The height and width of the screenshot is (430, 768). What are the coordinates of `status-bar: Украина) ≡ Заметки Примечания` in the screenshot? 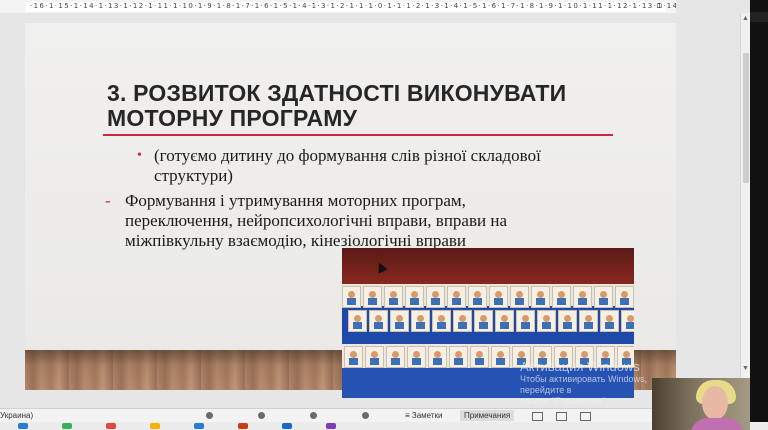 It's located at (370, 415).